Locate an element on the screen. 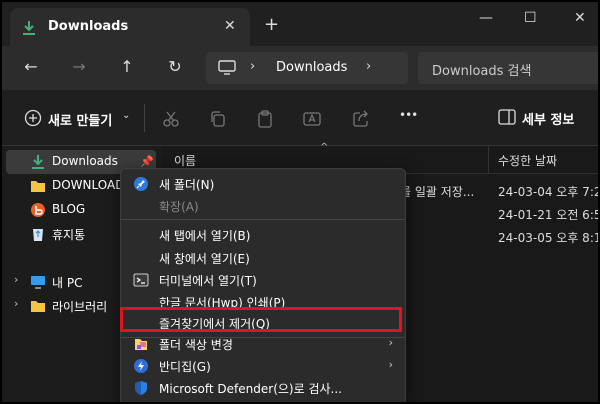 The height and width of the screenshot is (404, 600). title-bar: Downloads ✕ + — ☐ ✕ is located at coordinates (300, 26).